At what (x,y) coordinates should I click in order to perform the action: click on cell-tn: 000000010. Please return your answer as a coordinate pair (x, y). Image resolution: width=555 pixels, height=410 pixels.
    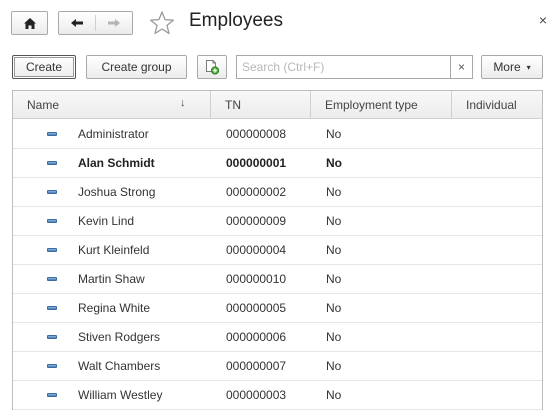
    Looking at the image, I should click on (256, 279).